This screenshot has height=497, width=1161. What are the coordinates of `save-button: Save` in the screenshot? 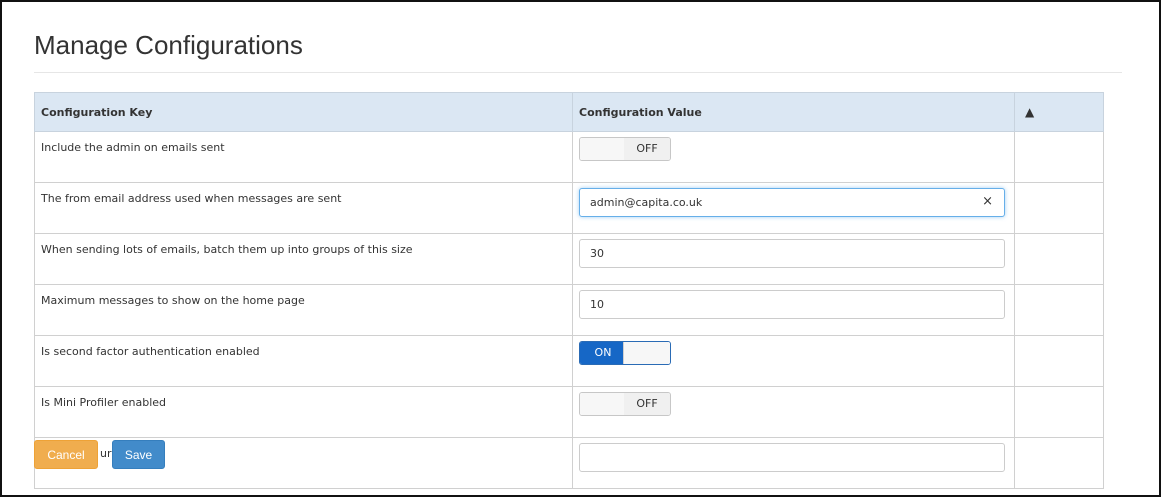 It's located at (138, 454).